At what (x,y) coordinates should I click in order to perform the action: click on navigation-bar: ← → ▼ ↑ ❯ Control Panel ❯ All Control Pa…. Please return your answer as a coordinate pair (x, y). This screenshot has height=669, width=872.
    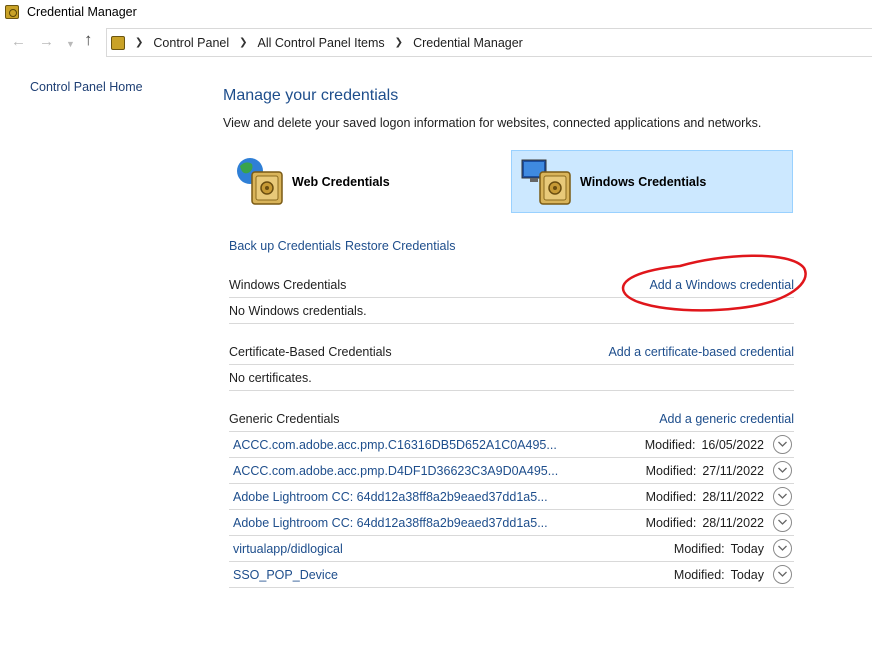
    Looking at the image, I should click on (436, 43).